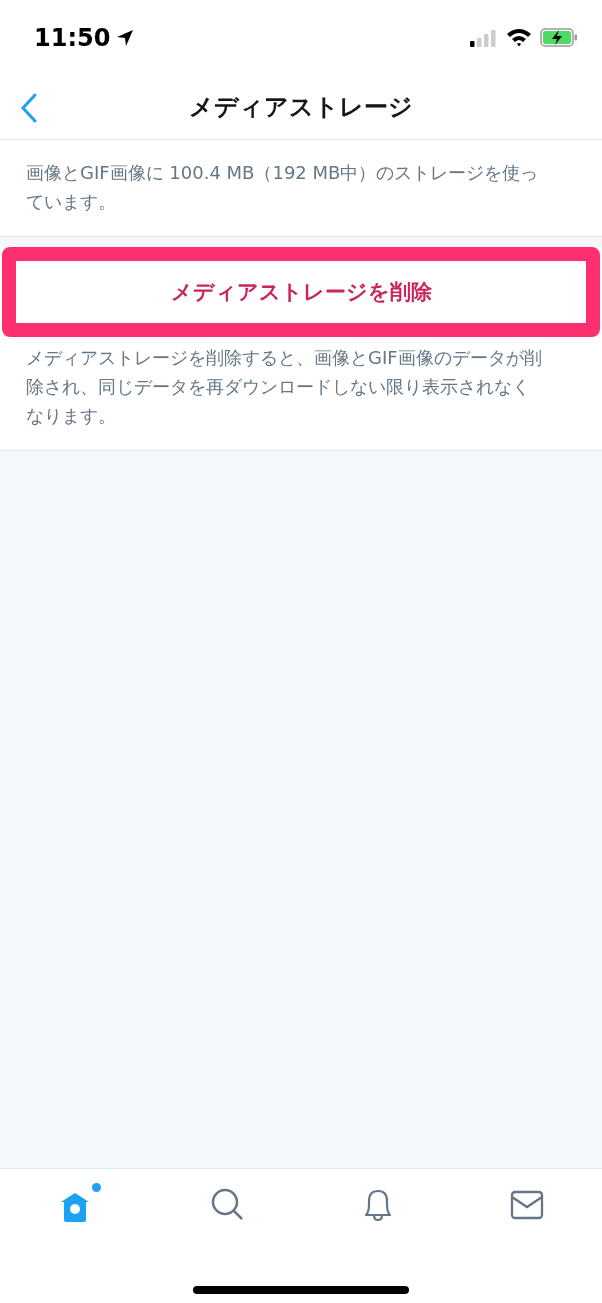  I want to click on delete-note-text: メディアストレージを削除すると、画像とGIF画像のデータが削除され、同じデータを再ダウンロードしない限り表示されなくなります。, so click(301, 394).